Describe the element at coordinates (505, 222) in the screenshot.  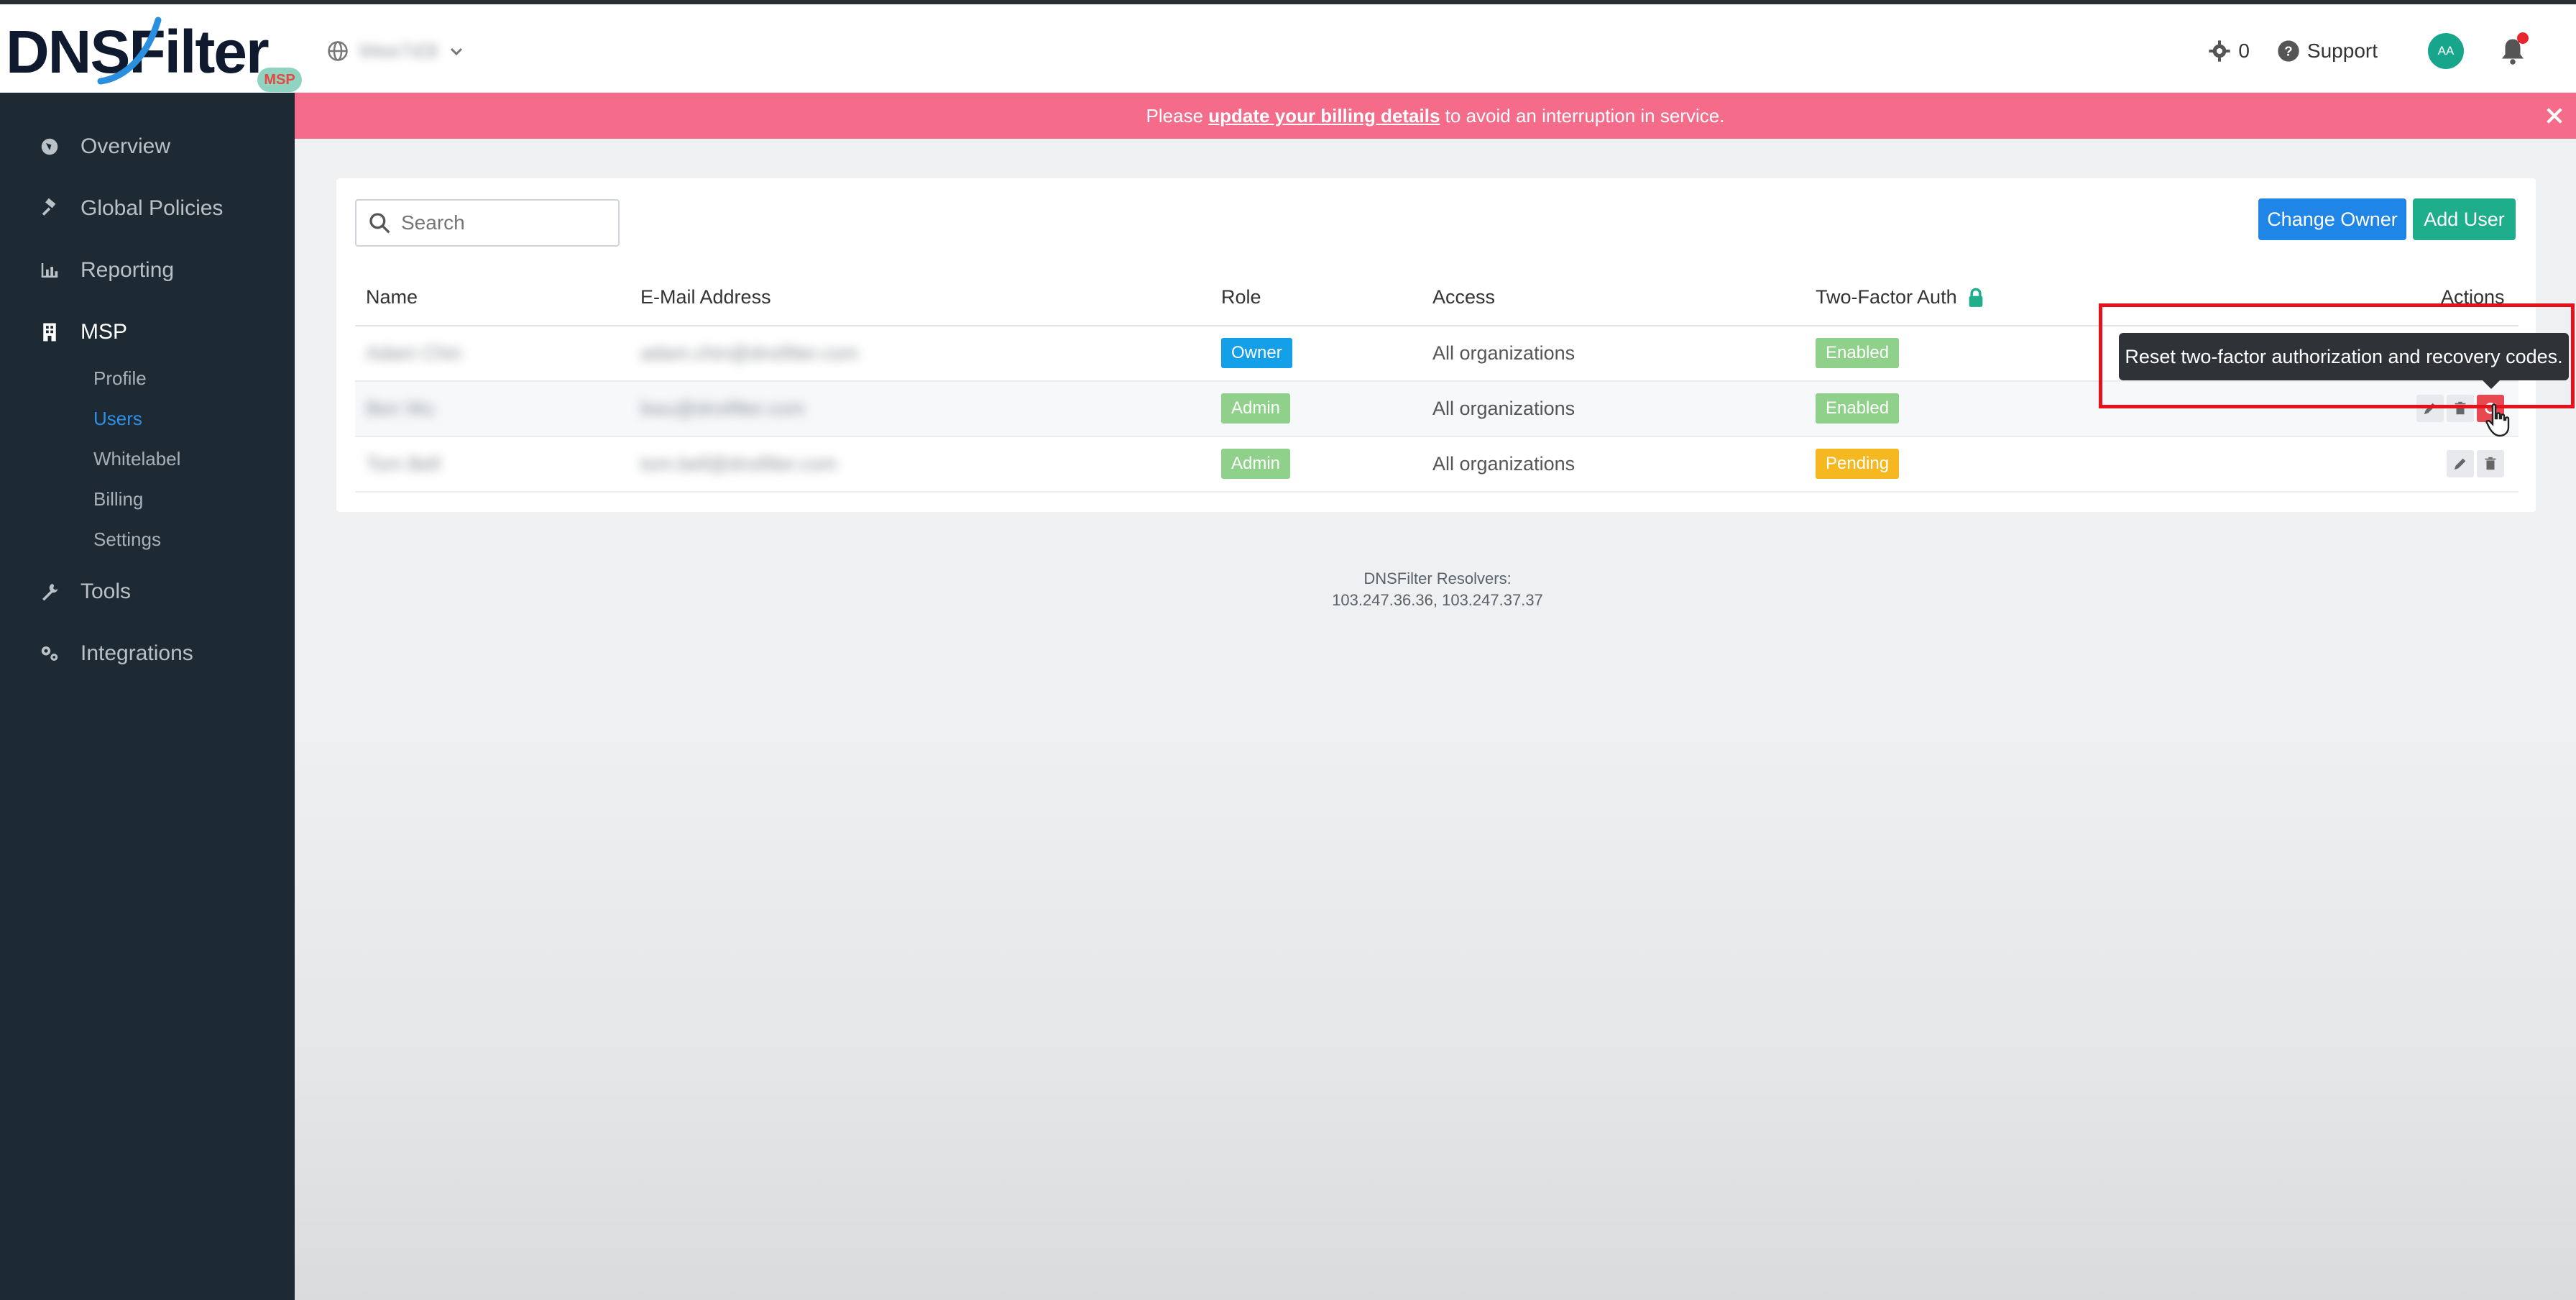
I see `search-input` at that location.